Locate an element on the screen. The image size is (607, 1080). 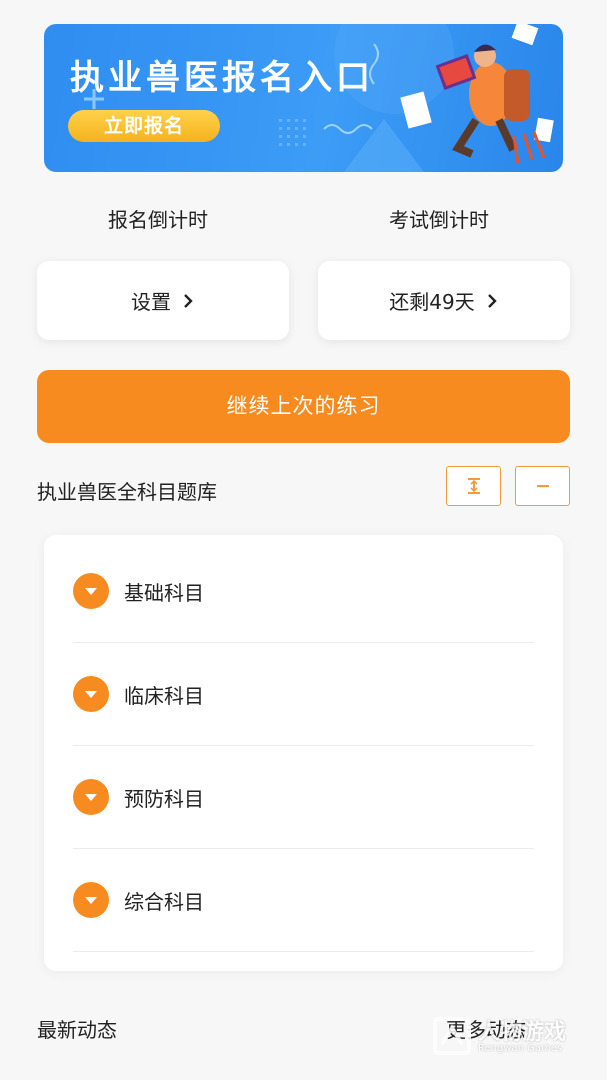
signup-now-button: 立即报名 is located at coordinates (144, 126).